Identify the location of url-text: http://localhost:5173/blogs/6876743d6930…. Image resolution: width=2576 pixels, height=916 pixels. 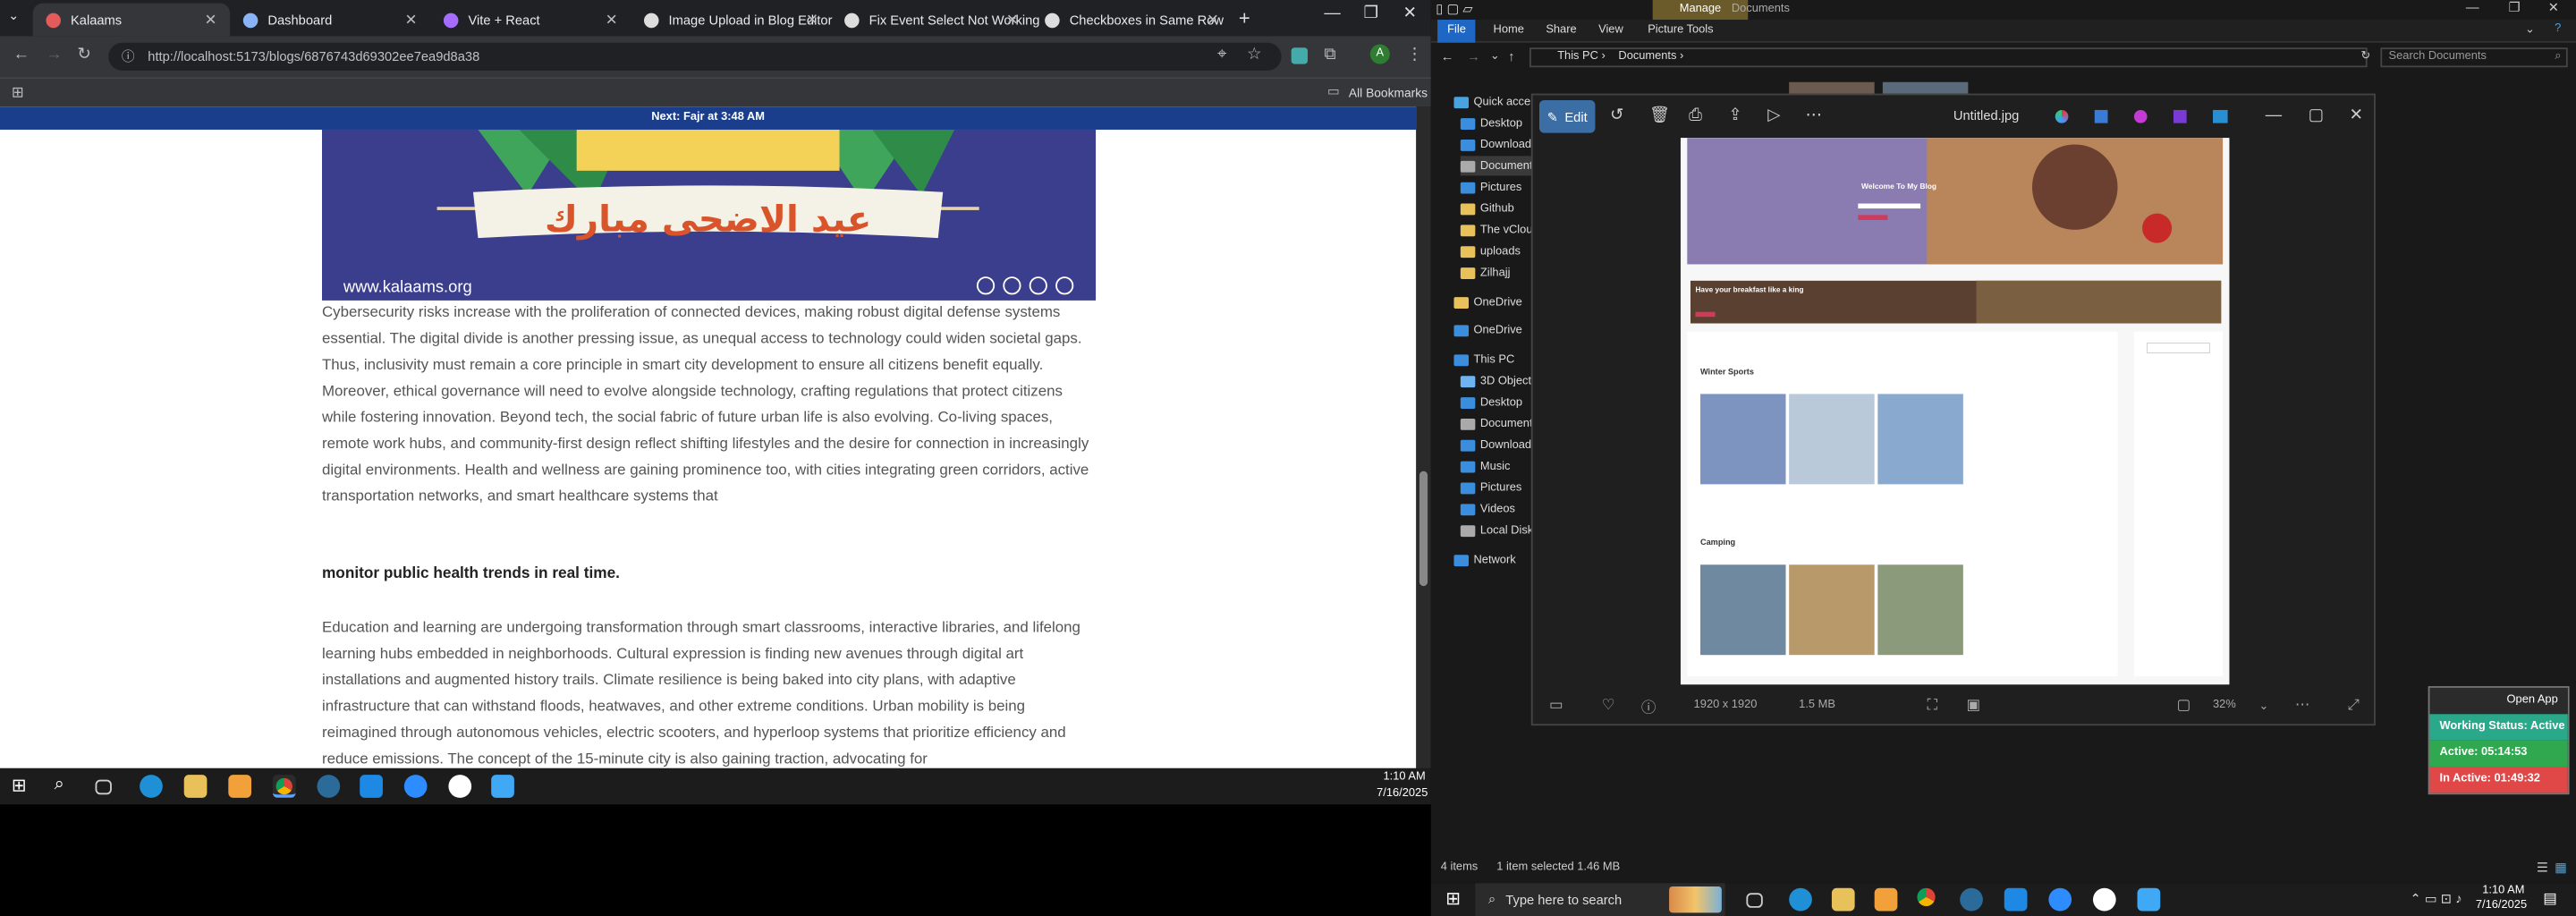
(313, 56).